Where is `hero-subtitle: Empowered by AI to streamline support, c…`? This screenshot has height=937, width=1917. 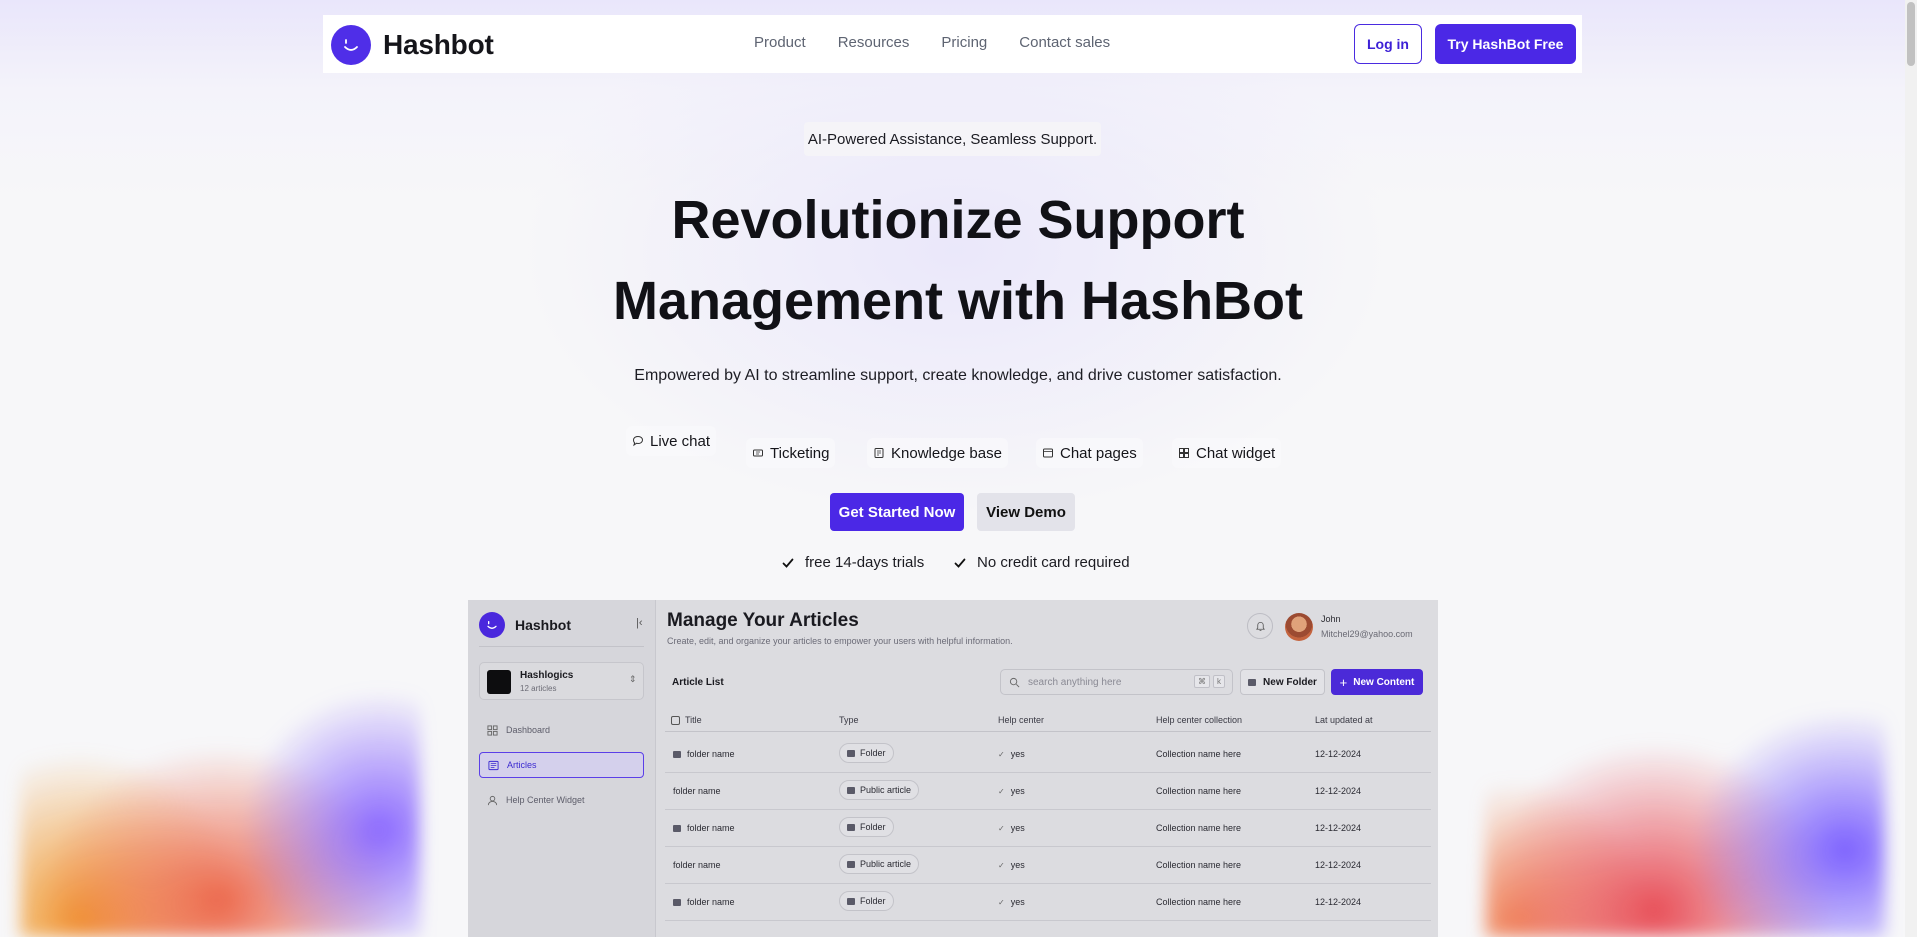
hero-subtitle: Empowered by AI to streamline support, c… is located at coordinates (958, 375).